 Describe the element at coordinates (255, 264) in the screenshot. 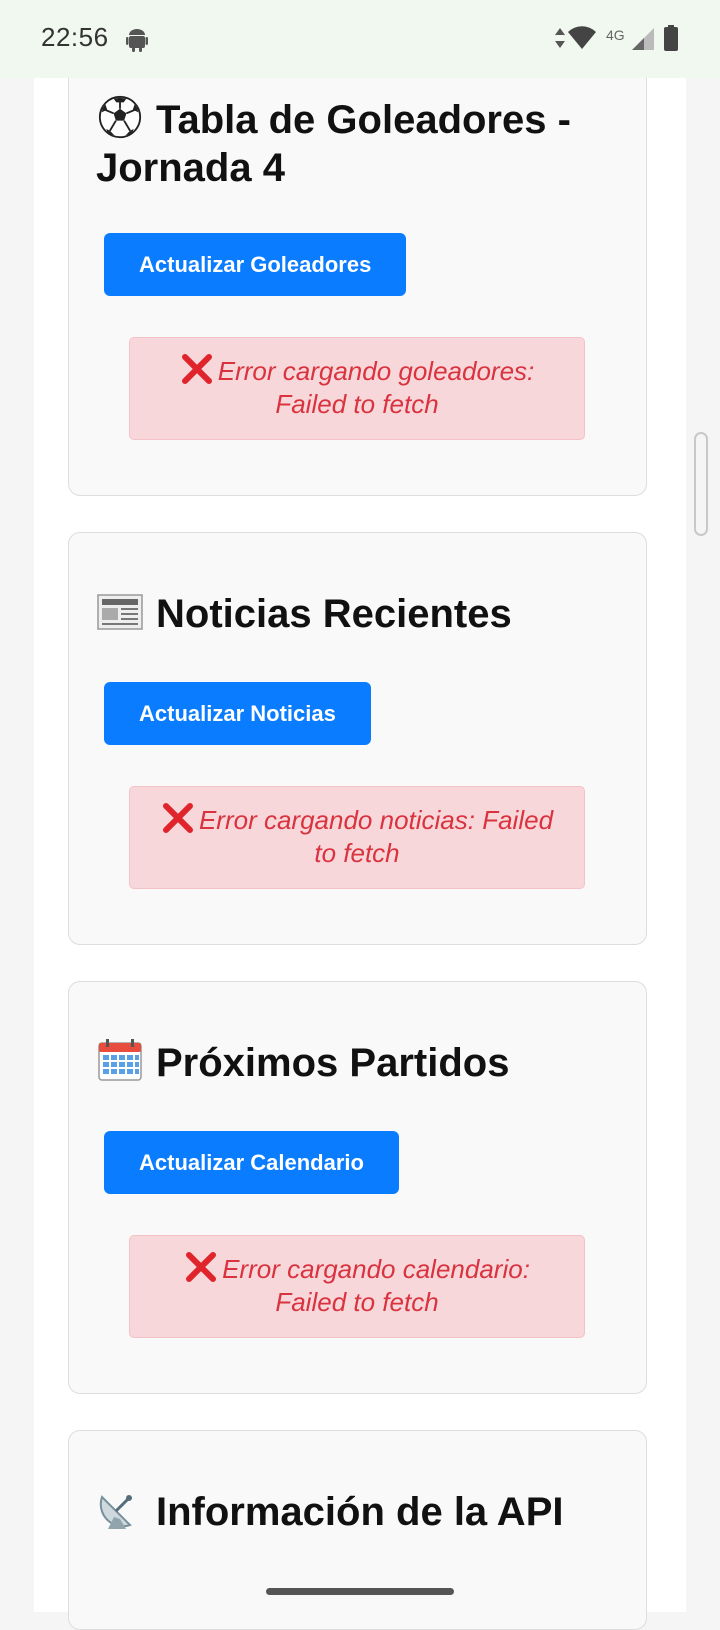

I see `update-scorers-button: Actualizar Goleadores` at that location.